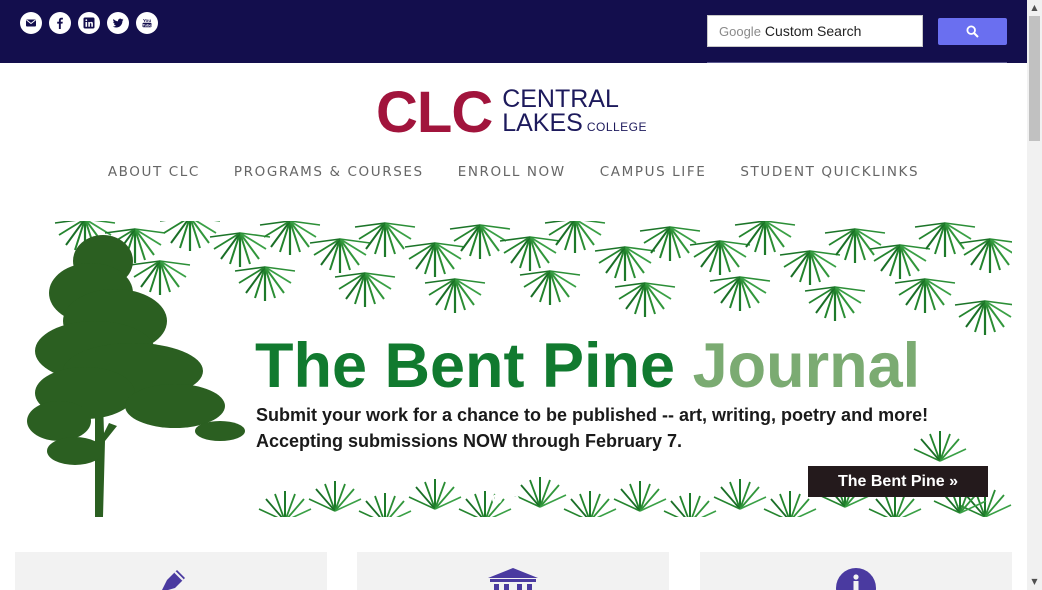 This screenshot has height=590, width=1042. I want to click on logo-line-lakes: LAKES, so click(542, 123).